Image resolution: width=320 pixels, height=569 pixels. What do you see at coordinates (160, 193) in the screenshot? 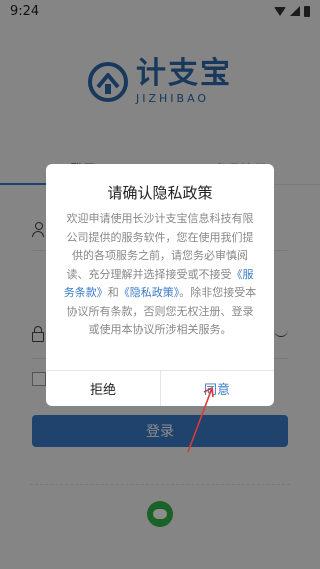
I see `dialog-title: 请确认隐私政策` at bounding box center [160, 193].